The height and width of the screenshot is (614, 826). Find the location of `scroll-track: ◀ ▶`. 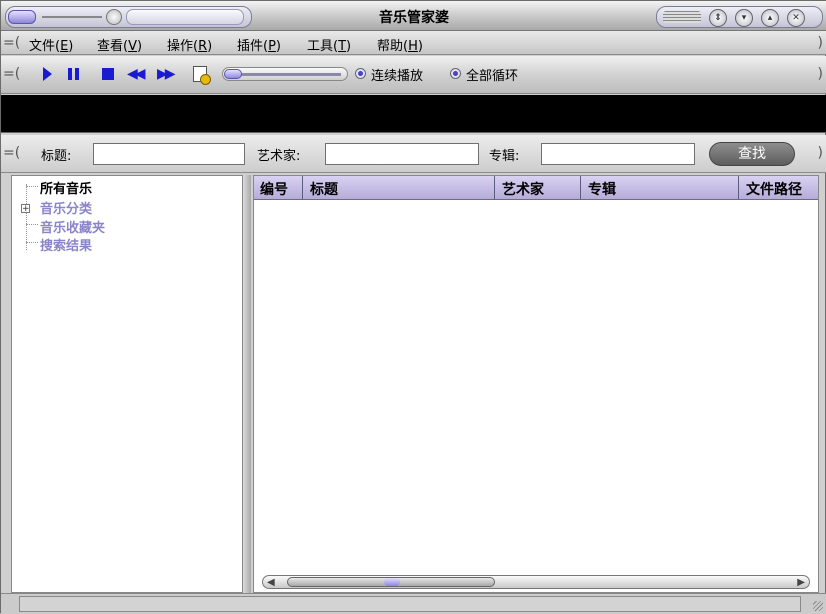

scroll-track: ◀ ▶ is located at coordinates (536, 582).